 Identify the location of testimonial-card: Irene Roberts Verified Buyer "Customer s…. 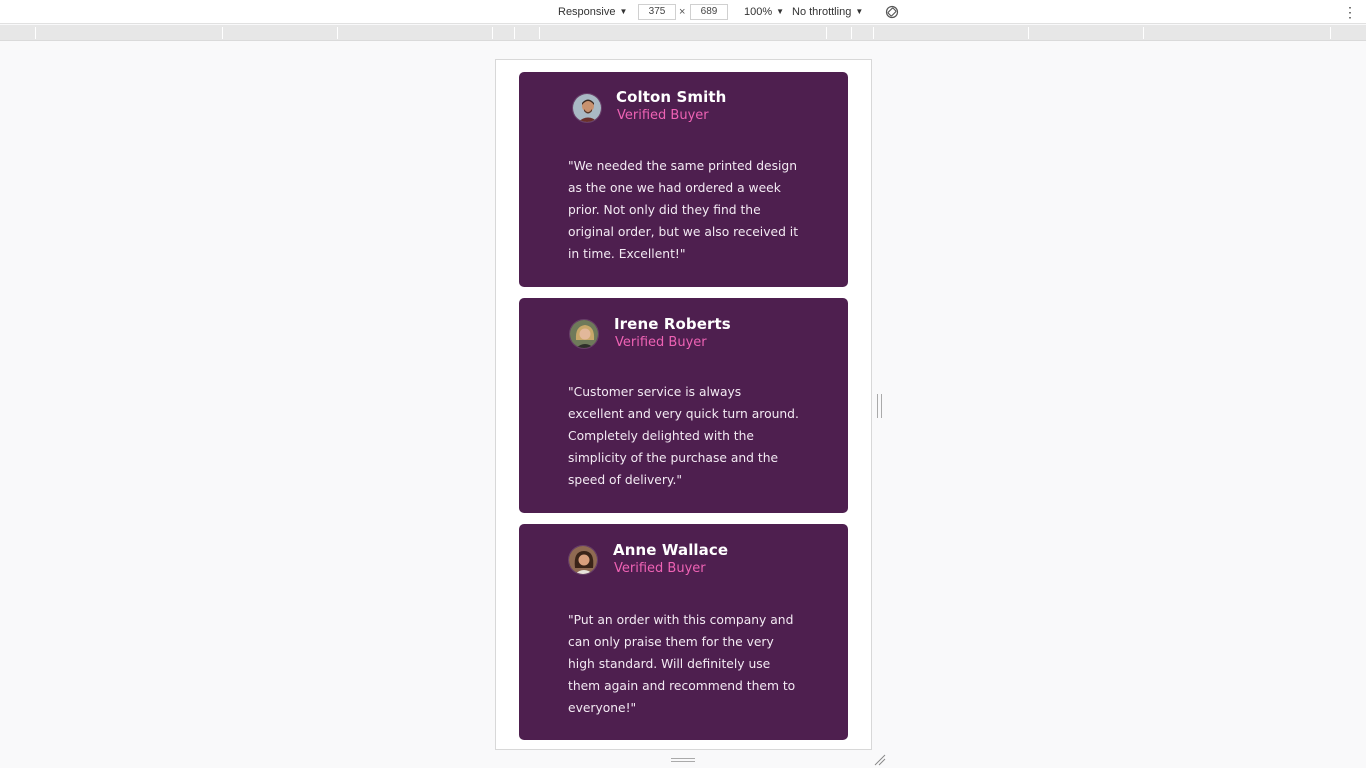
(683, 405).